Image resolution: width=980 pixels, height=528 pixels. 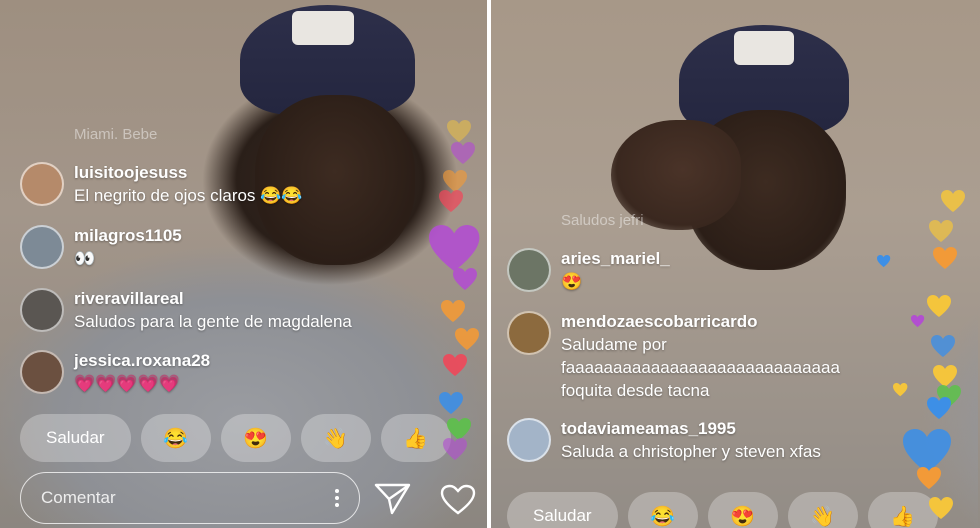 What do you see at coordinates (128, 236) in the screenshot?
I see `comment-username: milagros1105` at bounding box center [128, 236].